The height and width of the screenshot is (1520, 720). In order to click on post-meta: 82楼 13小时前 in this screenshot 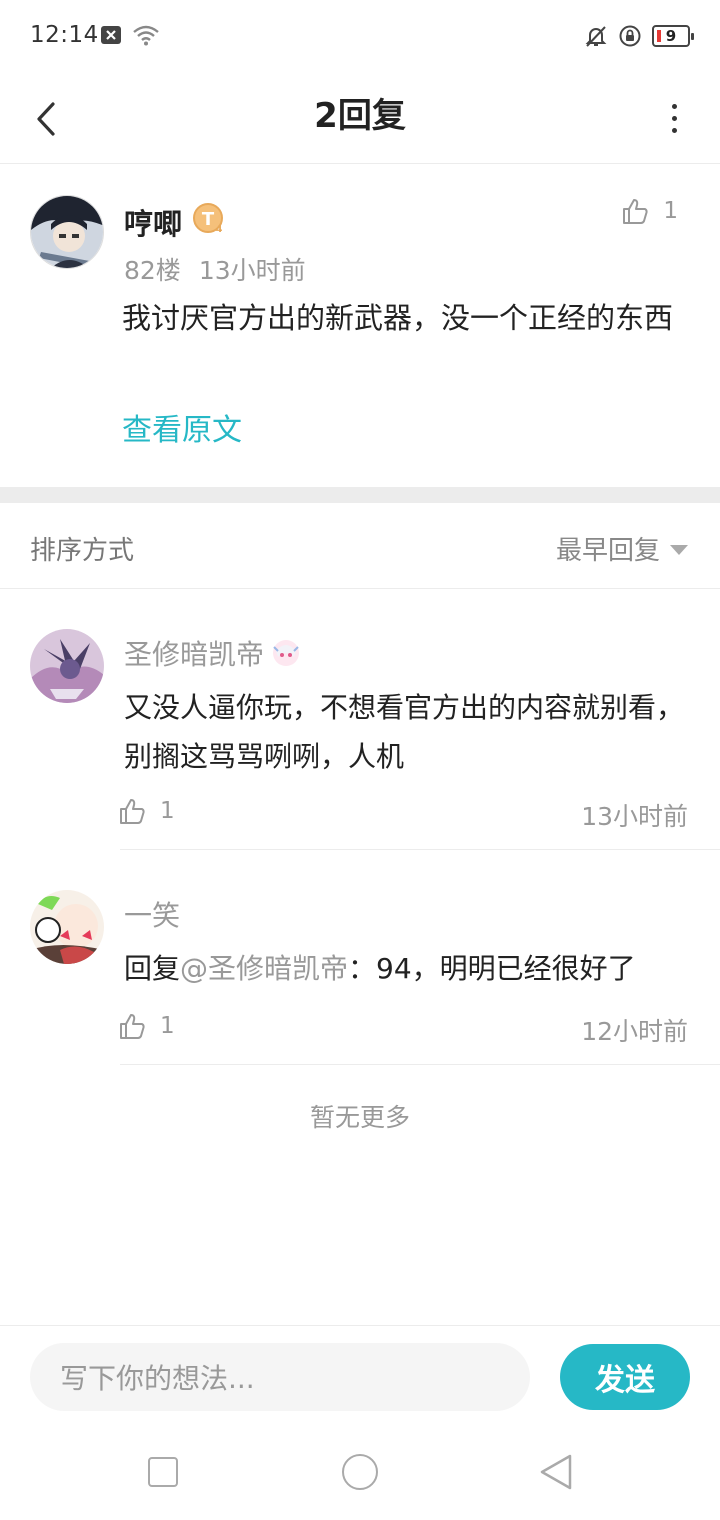, I will do `click(215, 269)`.